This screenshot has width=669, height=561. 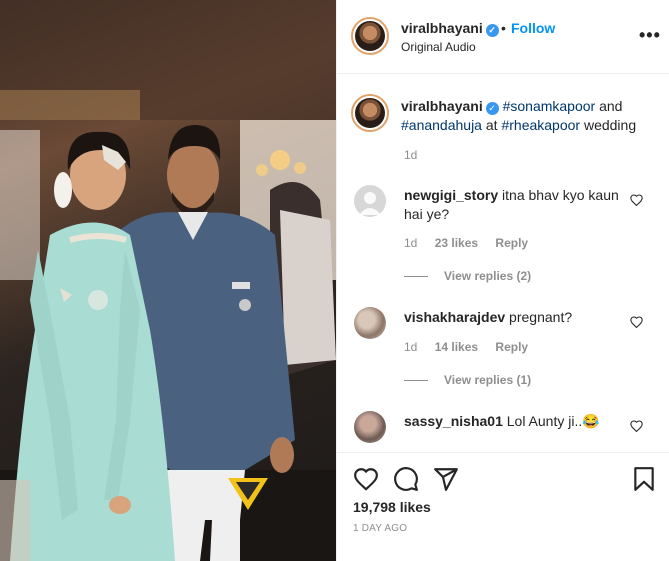 What do you see at coordinates (380, 528) in the screenshot?
I see `post-date: 1 DAY AGO` at bounding box center [380, 528].